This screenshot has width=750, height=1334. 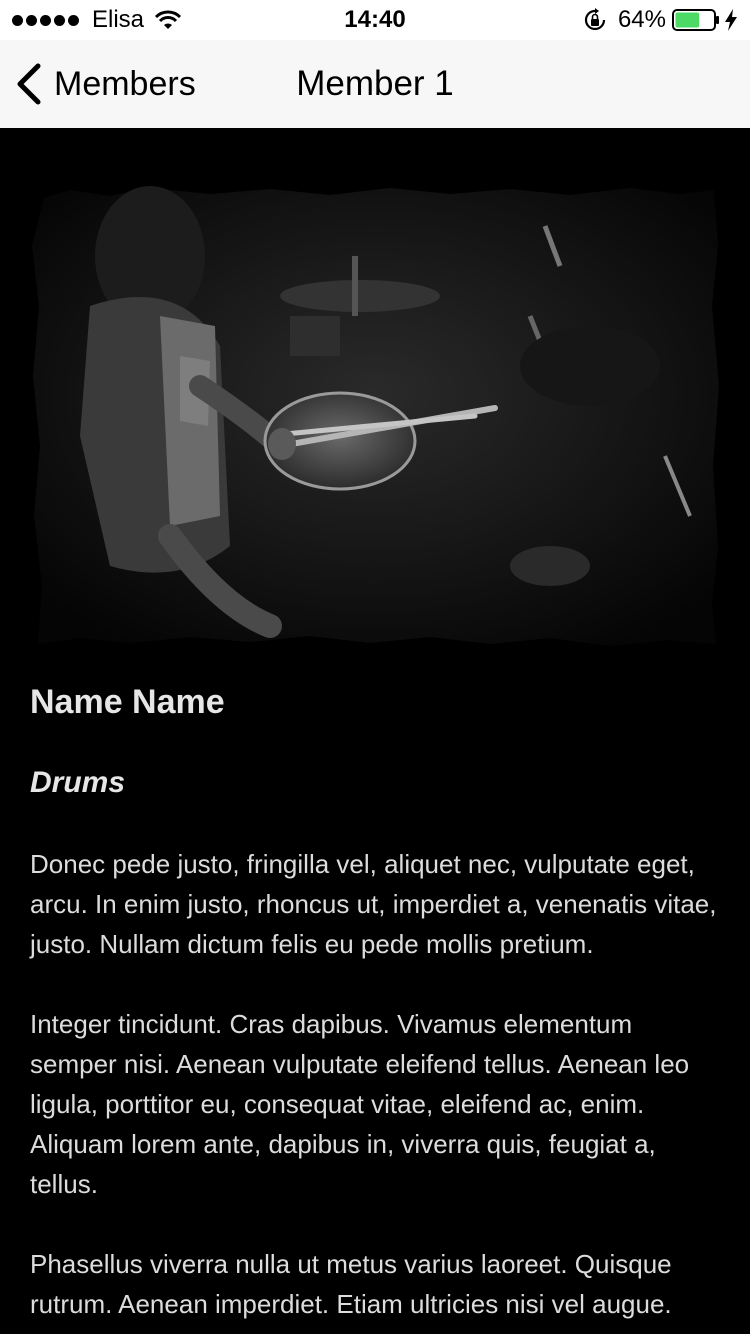 I want to click on page-title: Member 1, so click(x=375, y=83).